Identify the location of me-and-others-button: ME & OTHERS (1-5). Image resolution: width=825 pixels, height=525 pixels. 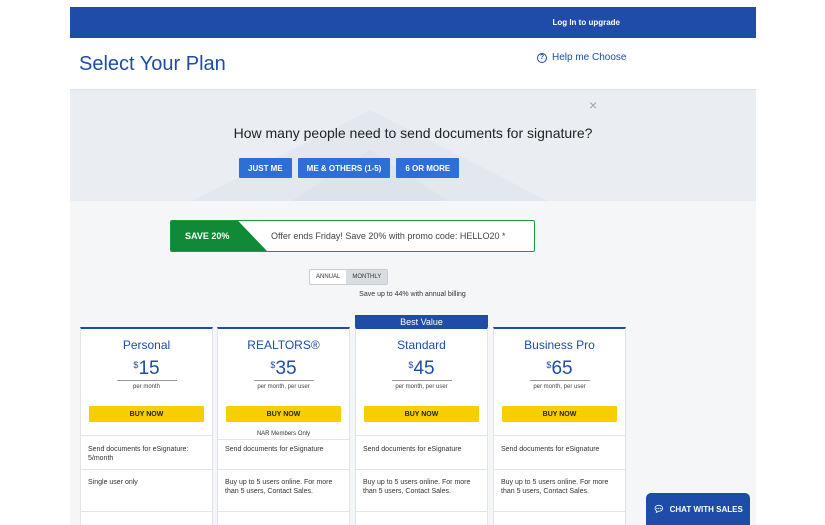
(344, 168).